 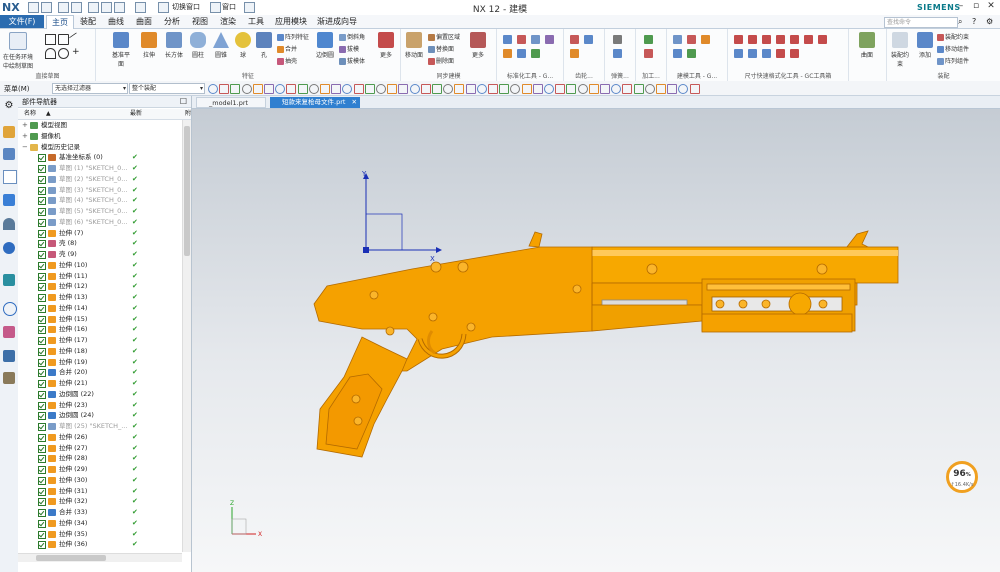 I want to click on column-name: 名称, so click(x=30, y=114).